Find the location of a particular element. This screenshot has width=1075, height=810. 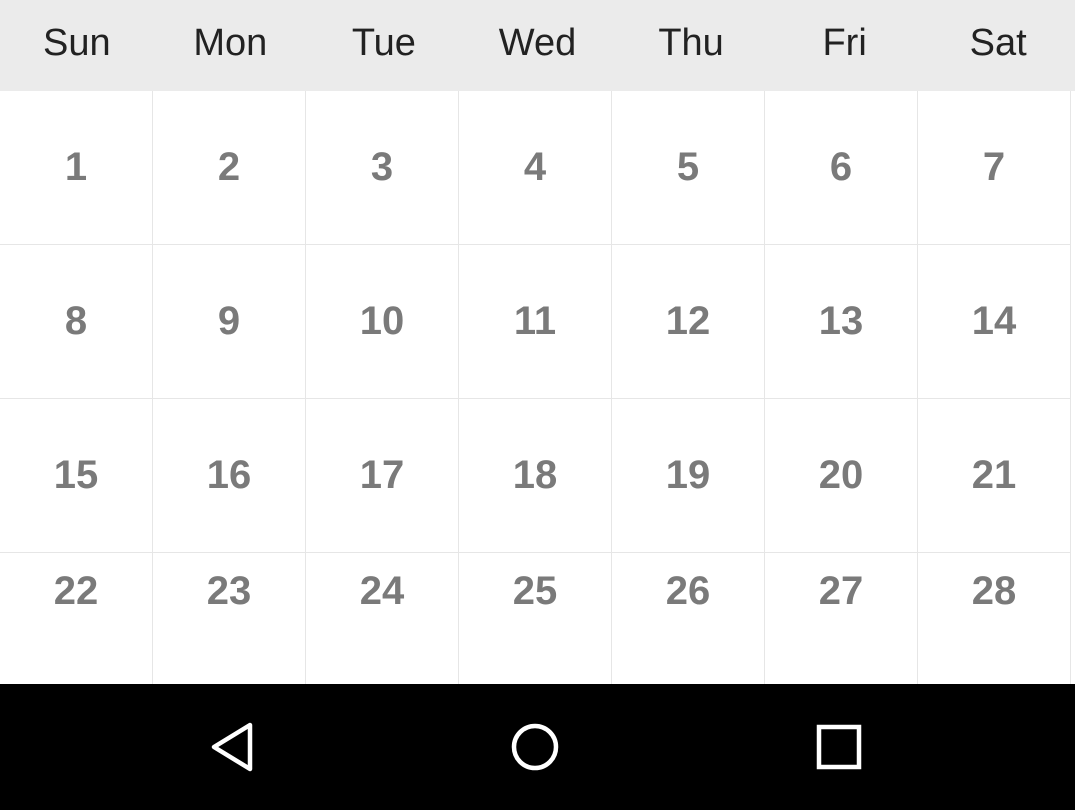

back-button is located at coordinates (232, 747).